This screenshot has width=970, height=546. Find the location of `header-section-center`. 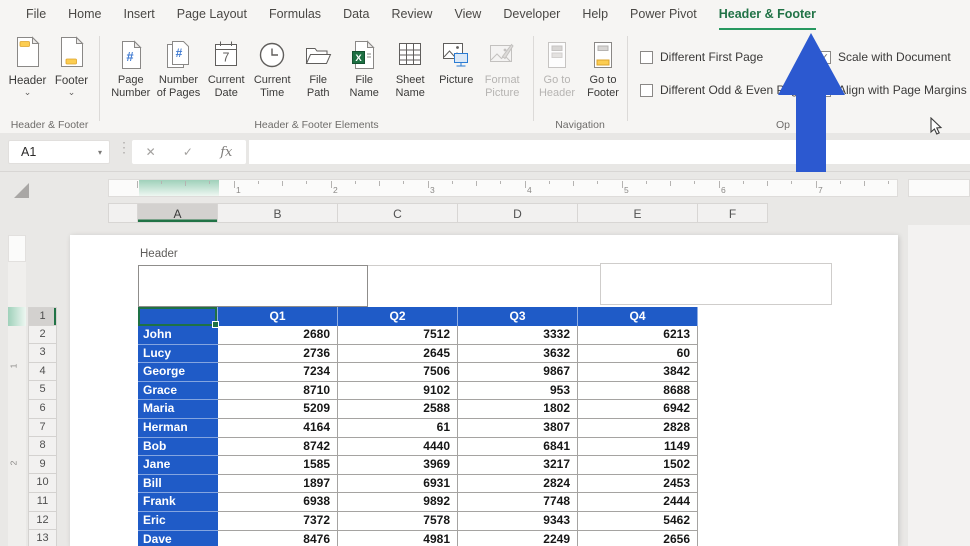

header-section-center is located at coordinates (484, 286).